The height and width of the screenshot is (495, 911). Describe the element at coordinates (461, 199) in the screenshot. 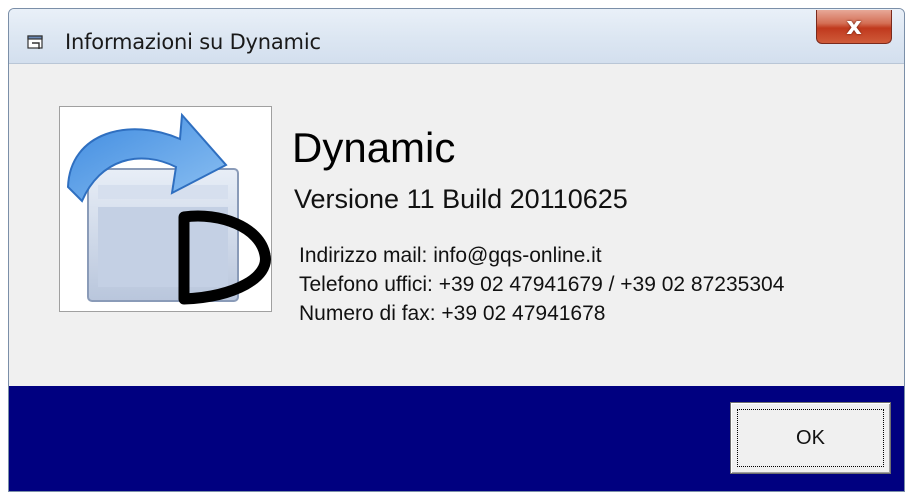

I see `version-text: Versione 11 Build 20110625` at that location.